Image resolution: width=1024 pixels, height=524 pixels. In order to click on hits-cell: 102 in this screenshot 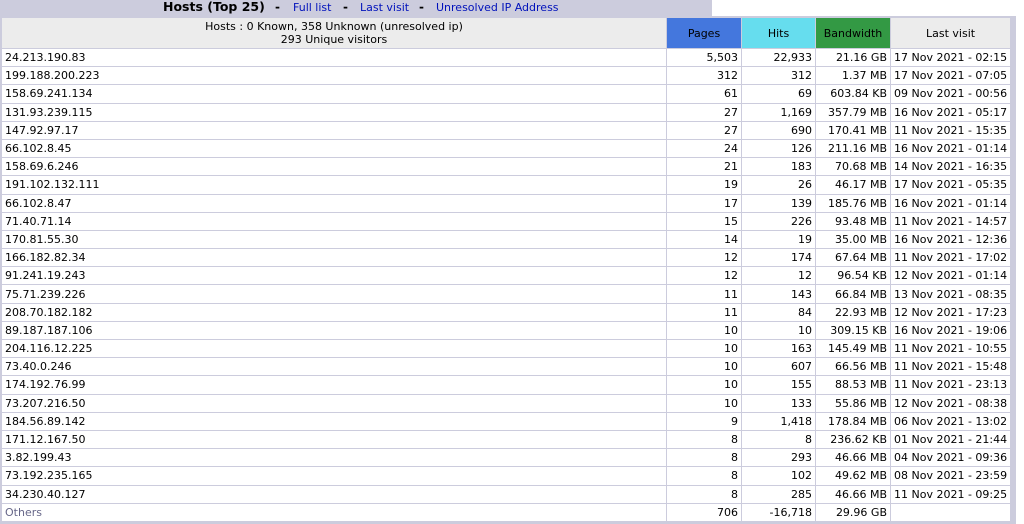, I will do `click(778, 476)`.